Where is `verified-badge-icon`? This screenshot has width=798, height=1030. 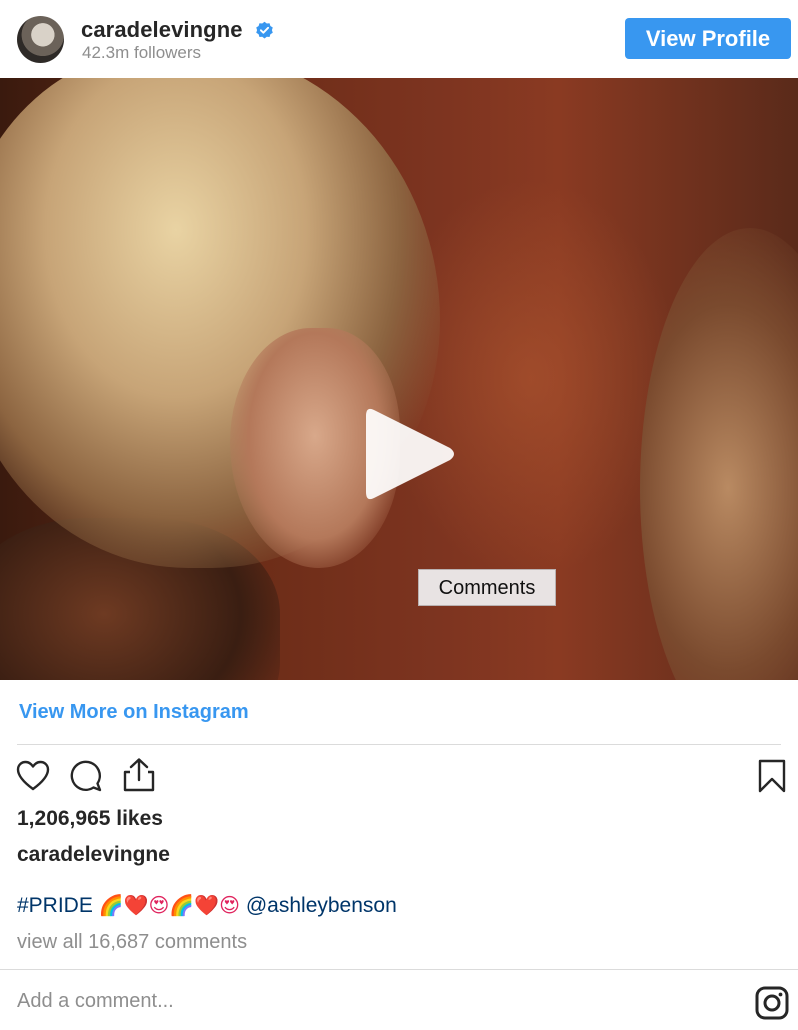
verified-badge-icon is located at coordinates (264, 30).